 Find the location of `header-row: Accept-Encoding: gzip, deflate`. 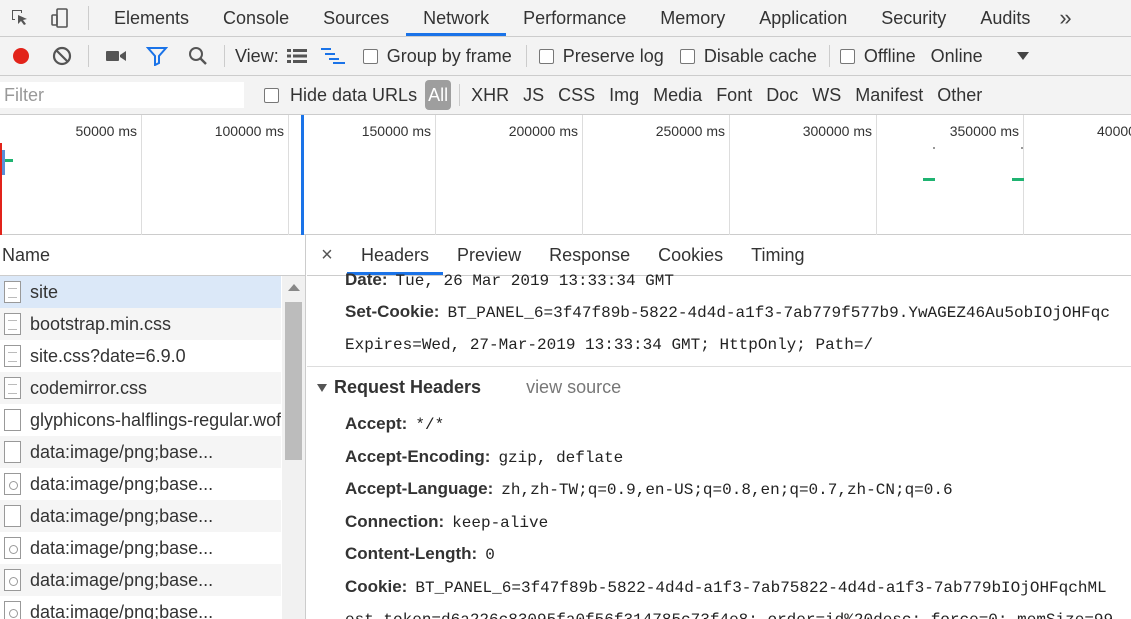

header-row: Accept-Encoding: gzip, deflate is located at coordinates (484, 457).